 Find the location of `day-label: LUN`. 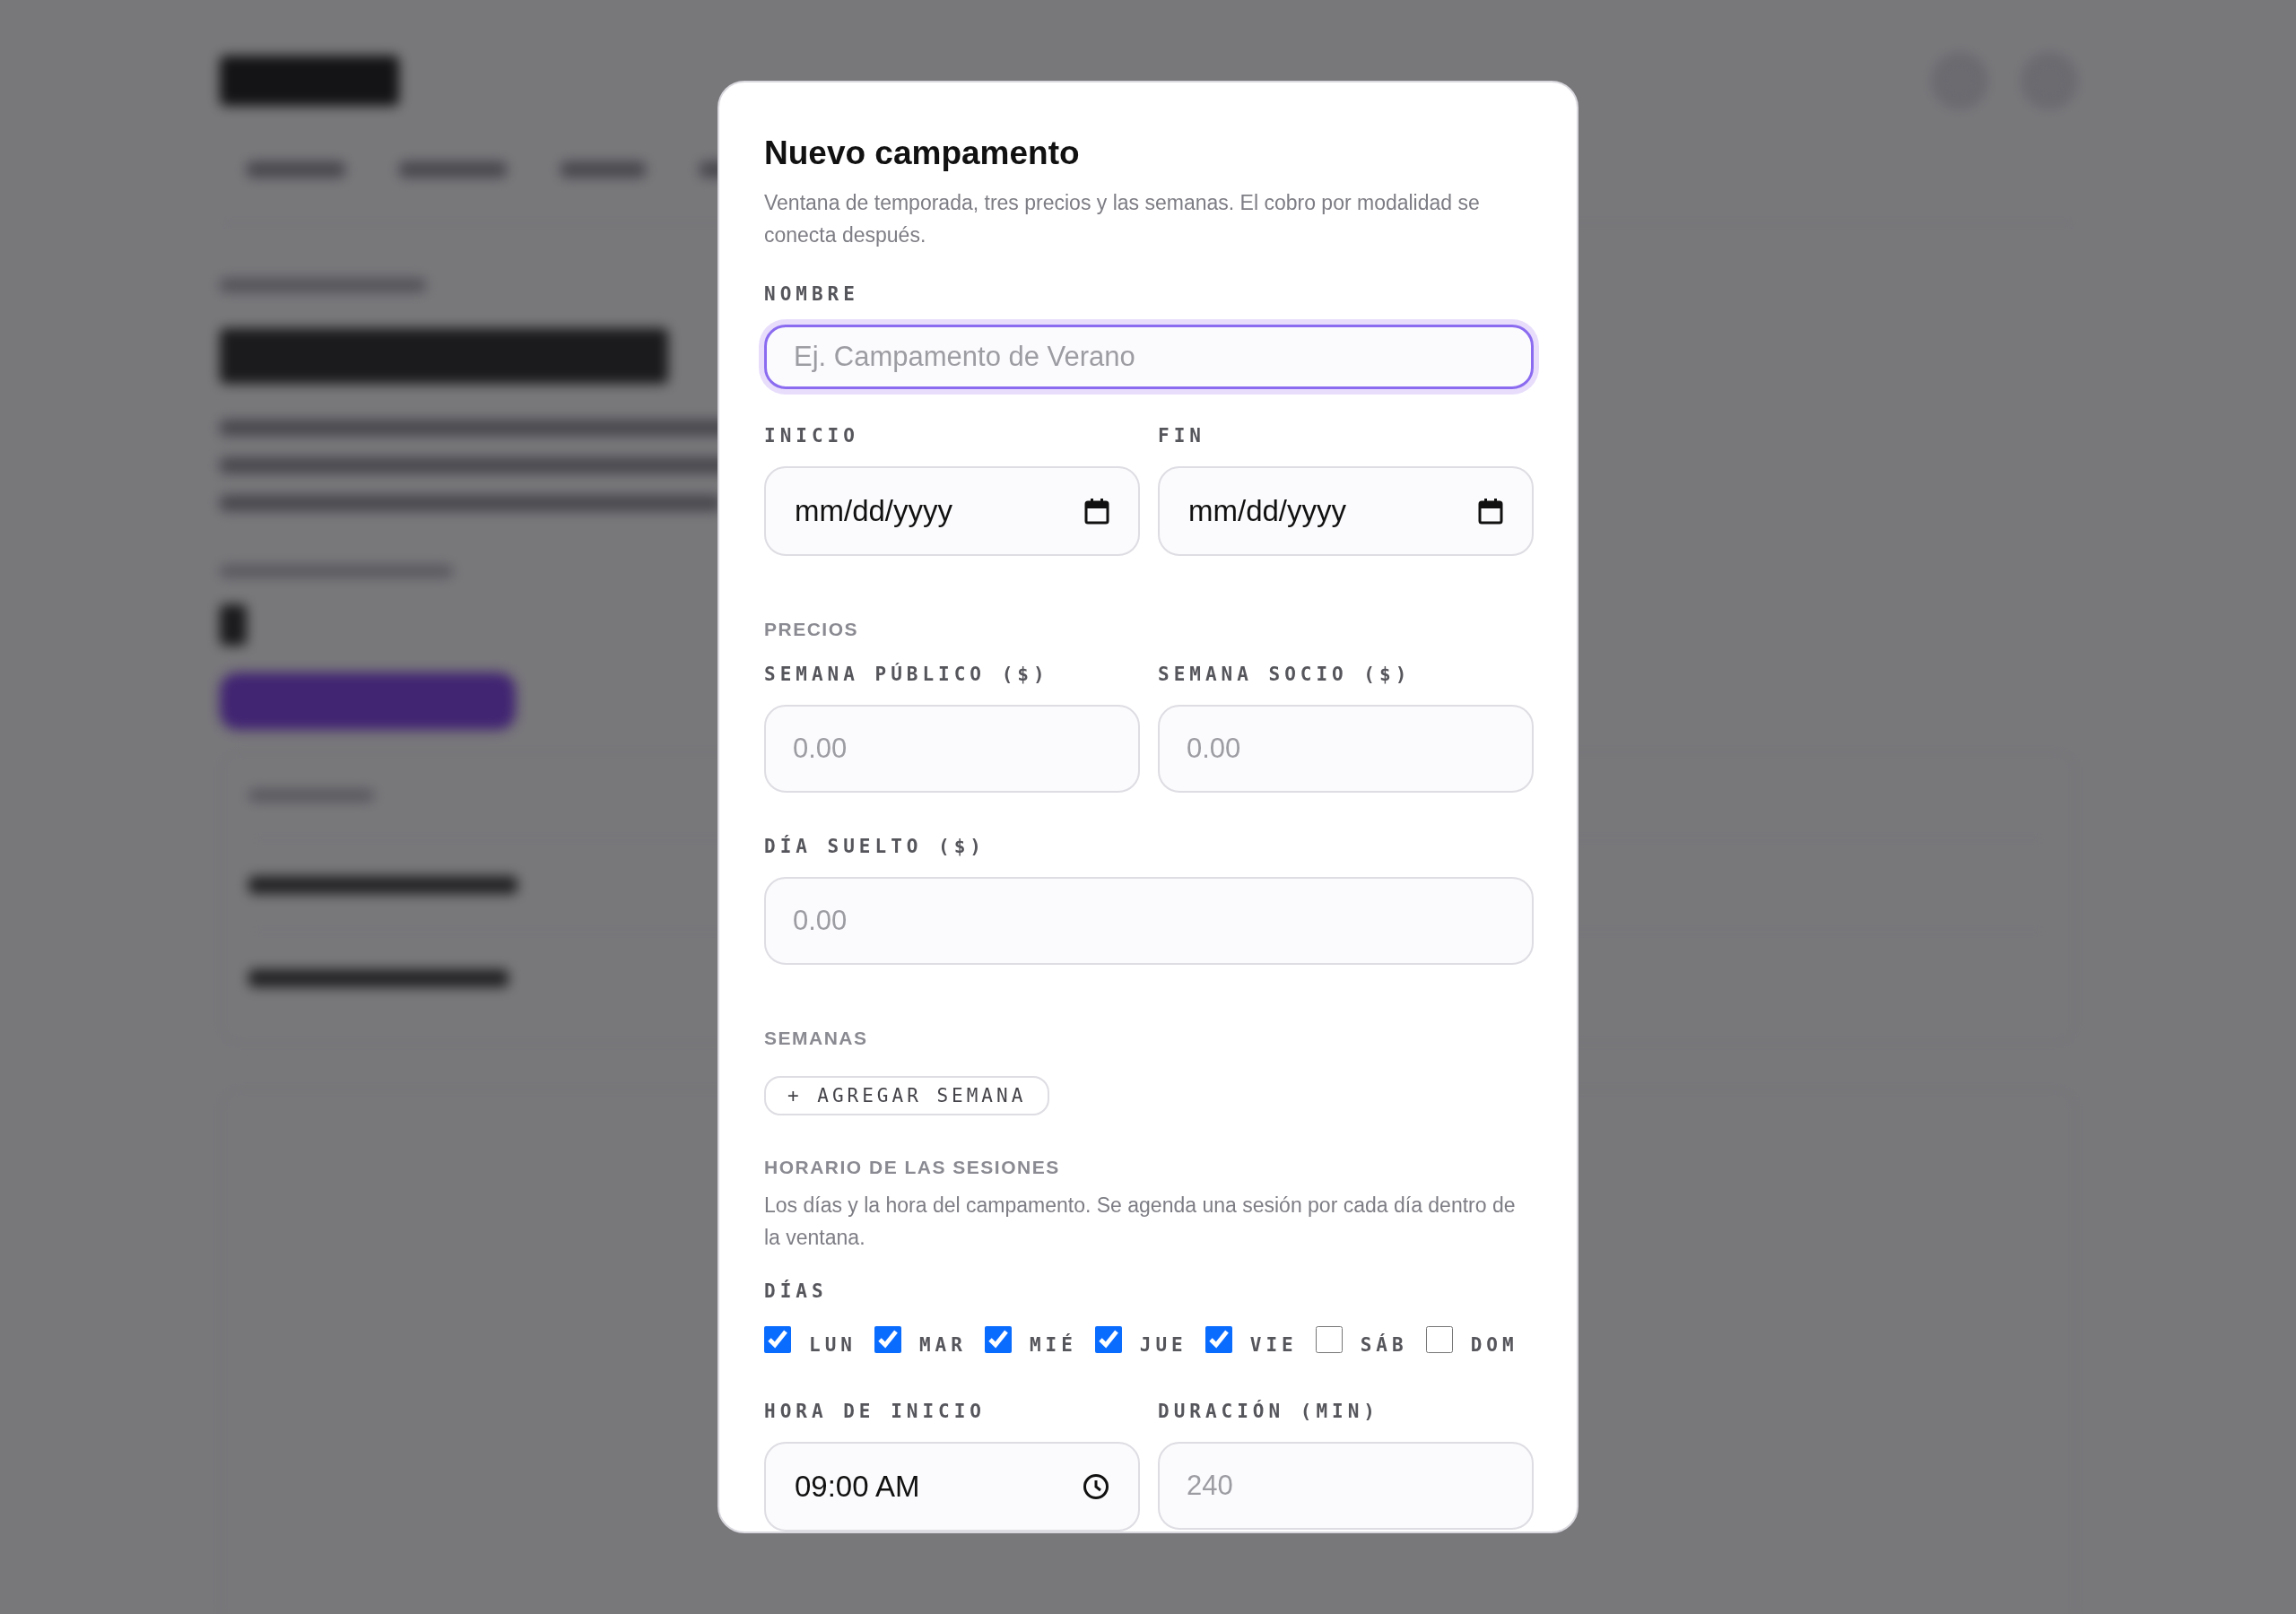

day-label: LUN is located at coordinates (833, 1345).